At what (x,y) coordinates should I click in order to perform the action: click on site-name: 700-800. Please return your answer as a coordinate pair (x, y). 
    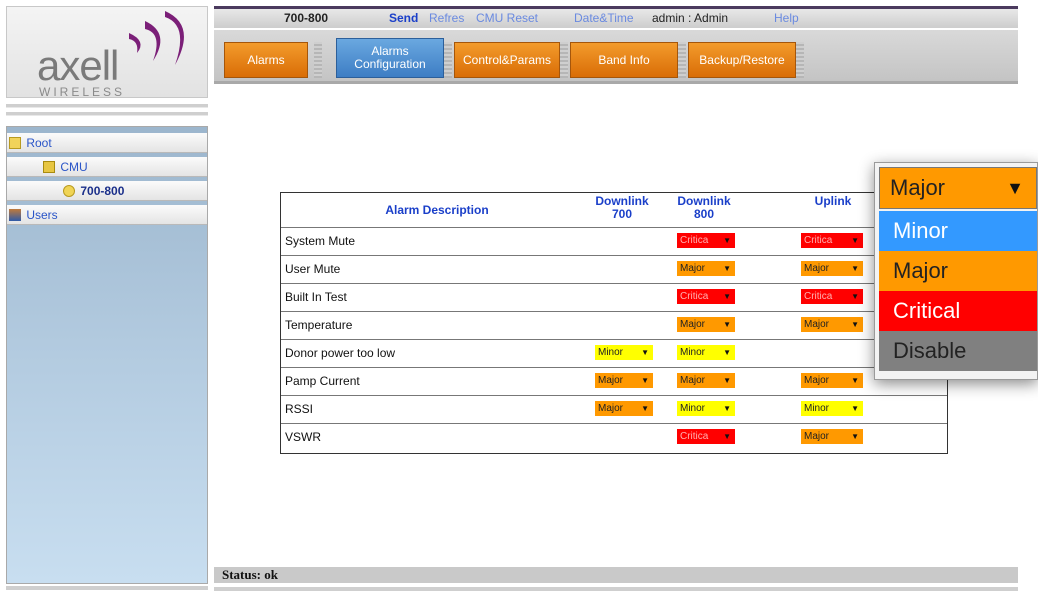
    Looking at the image, I should click on (306, 18).